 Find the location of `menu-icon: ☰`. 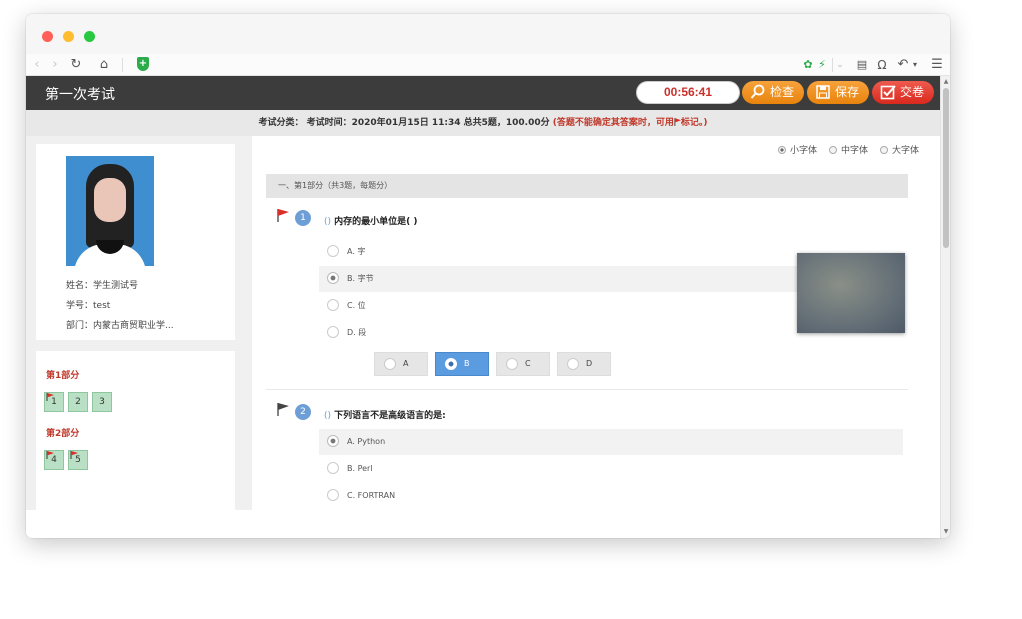

menu-icon: ☰ is located at coordinates (937, 65).